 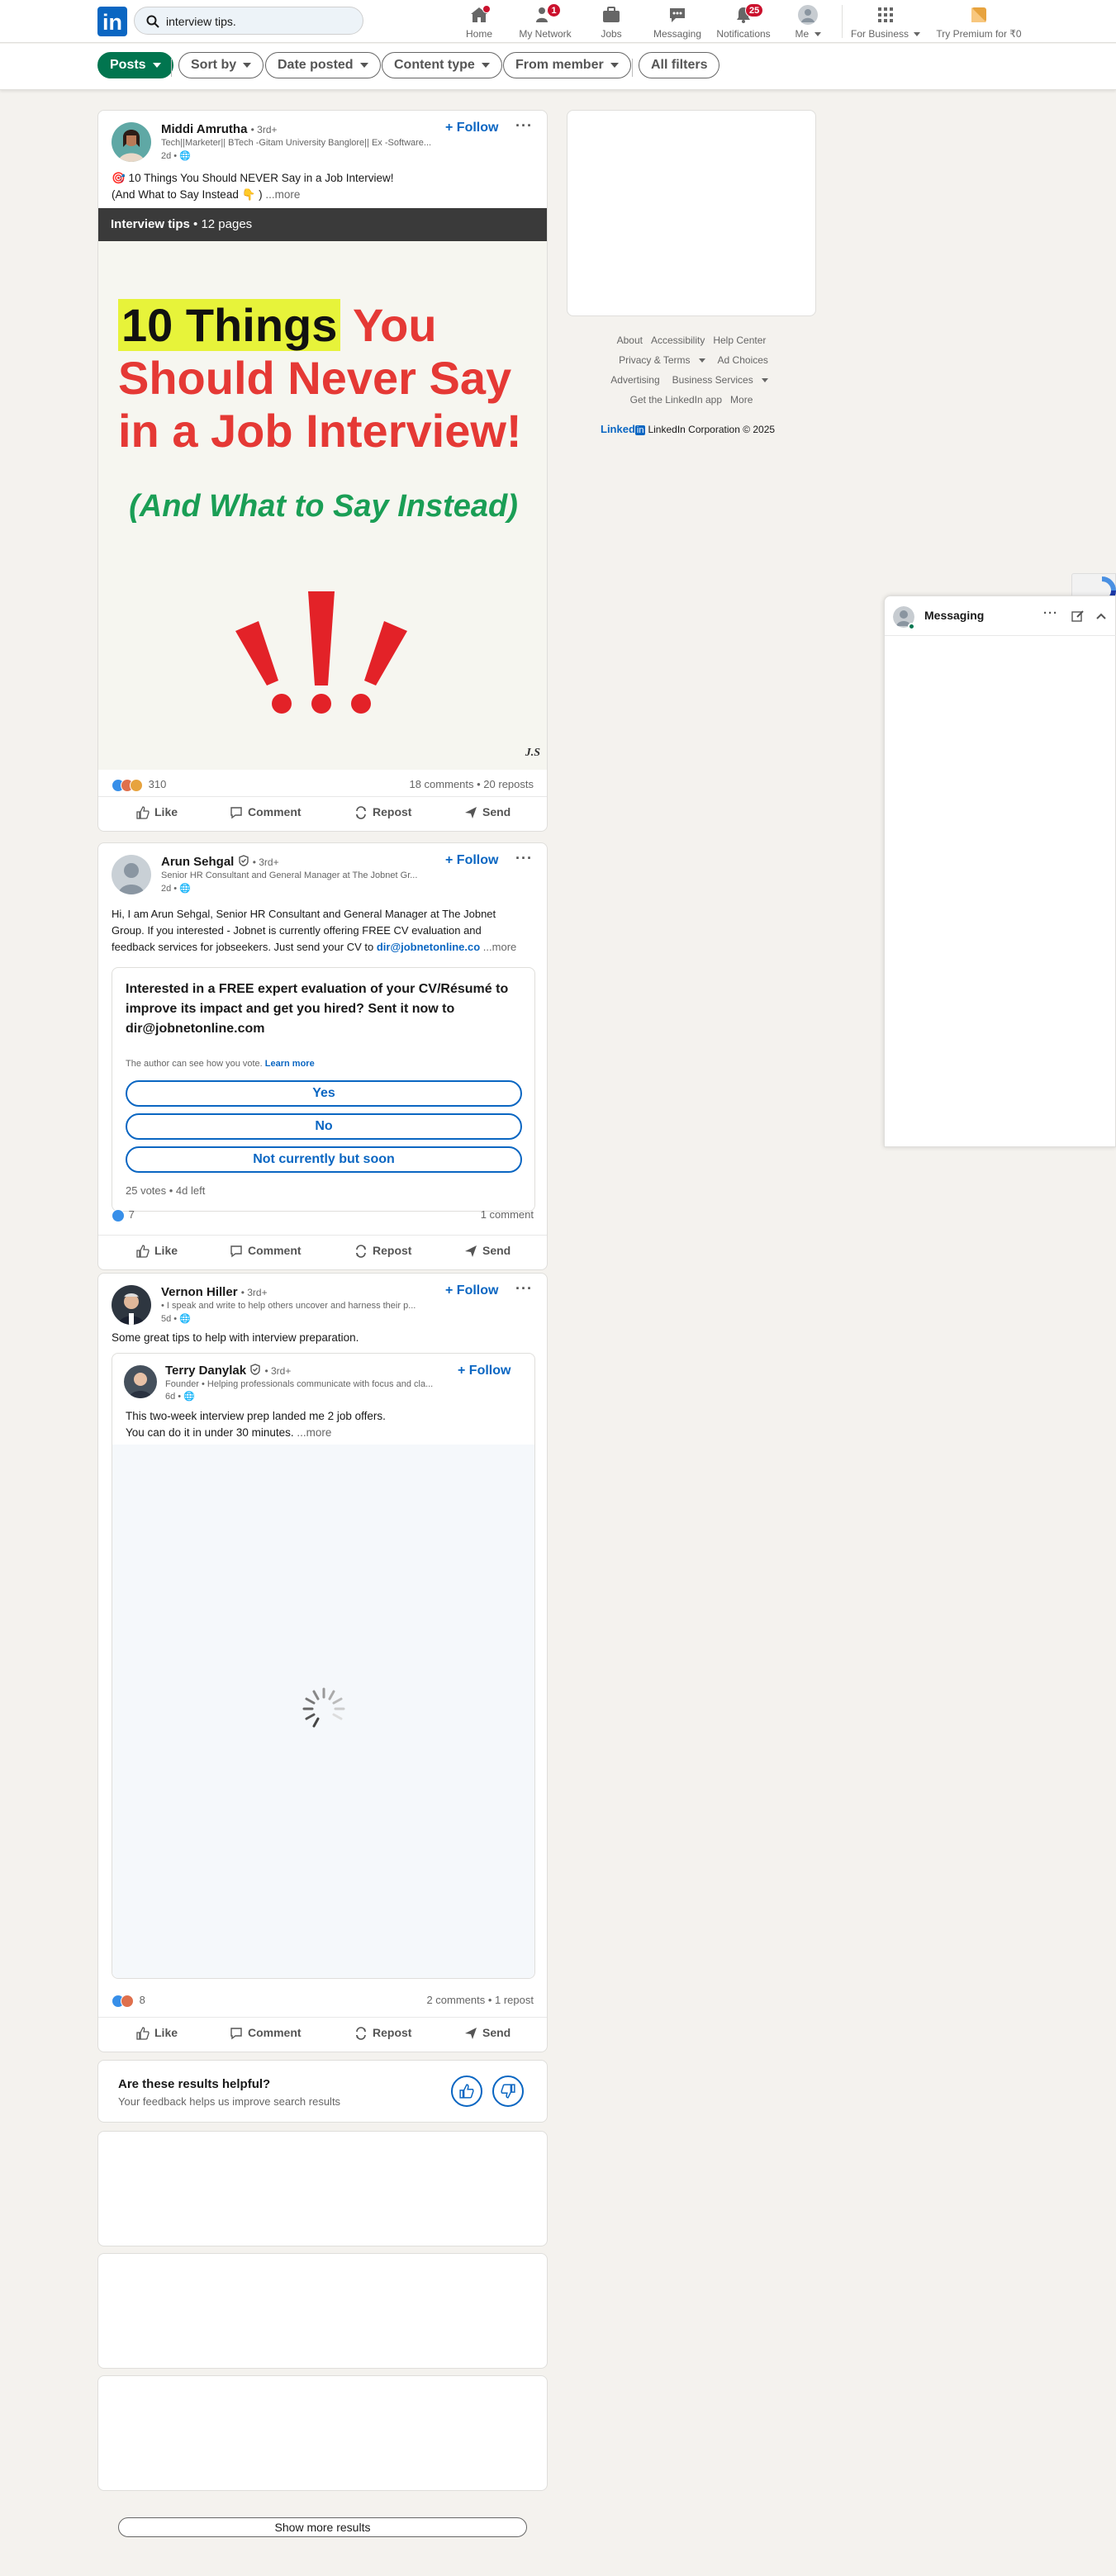 I want to click on top-nav: in Home 1 My Network Jobs Messaging, so click(x=558, y=21).